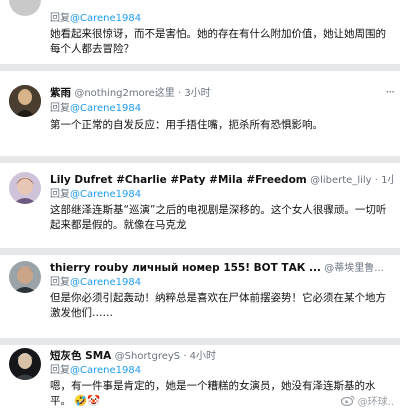 The width and height of the screenshot is (400, 413). Describe the element at coordinates (222, 356) in the screenshot. I see `tweet-header: 短灰色 SMA @ShortgreyS · 4小时` at that location.